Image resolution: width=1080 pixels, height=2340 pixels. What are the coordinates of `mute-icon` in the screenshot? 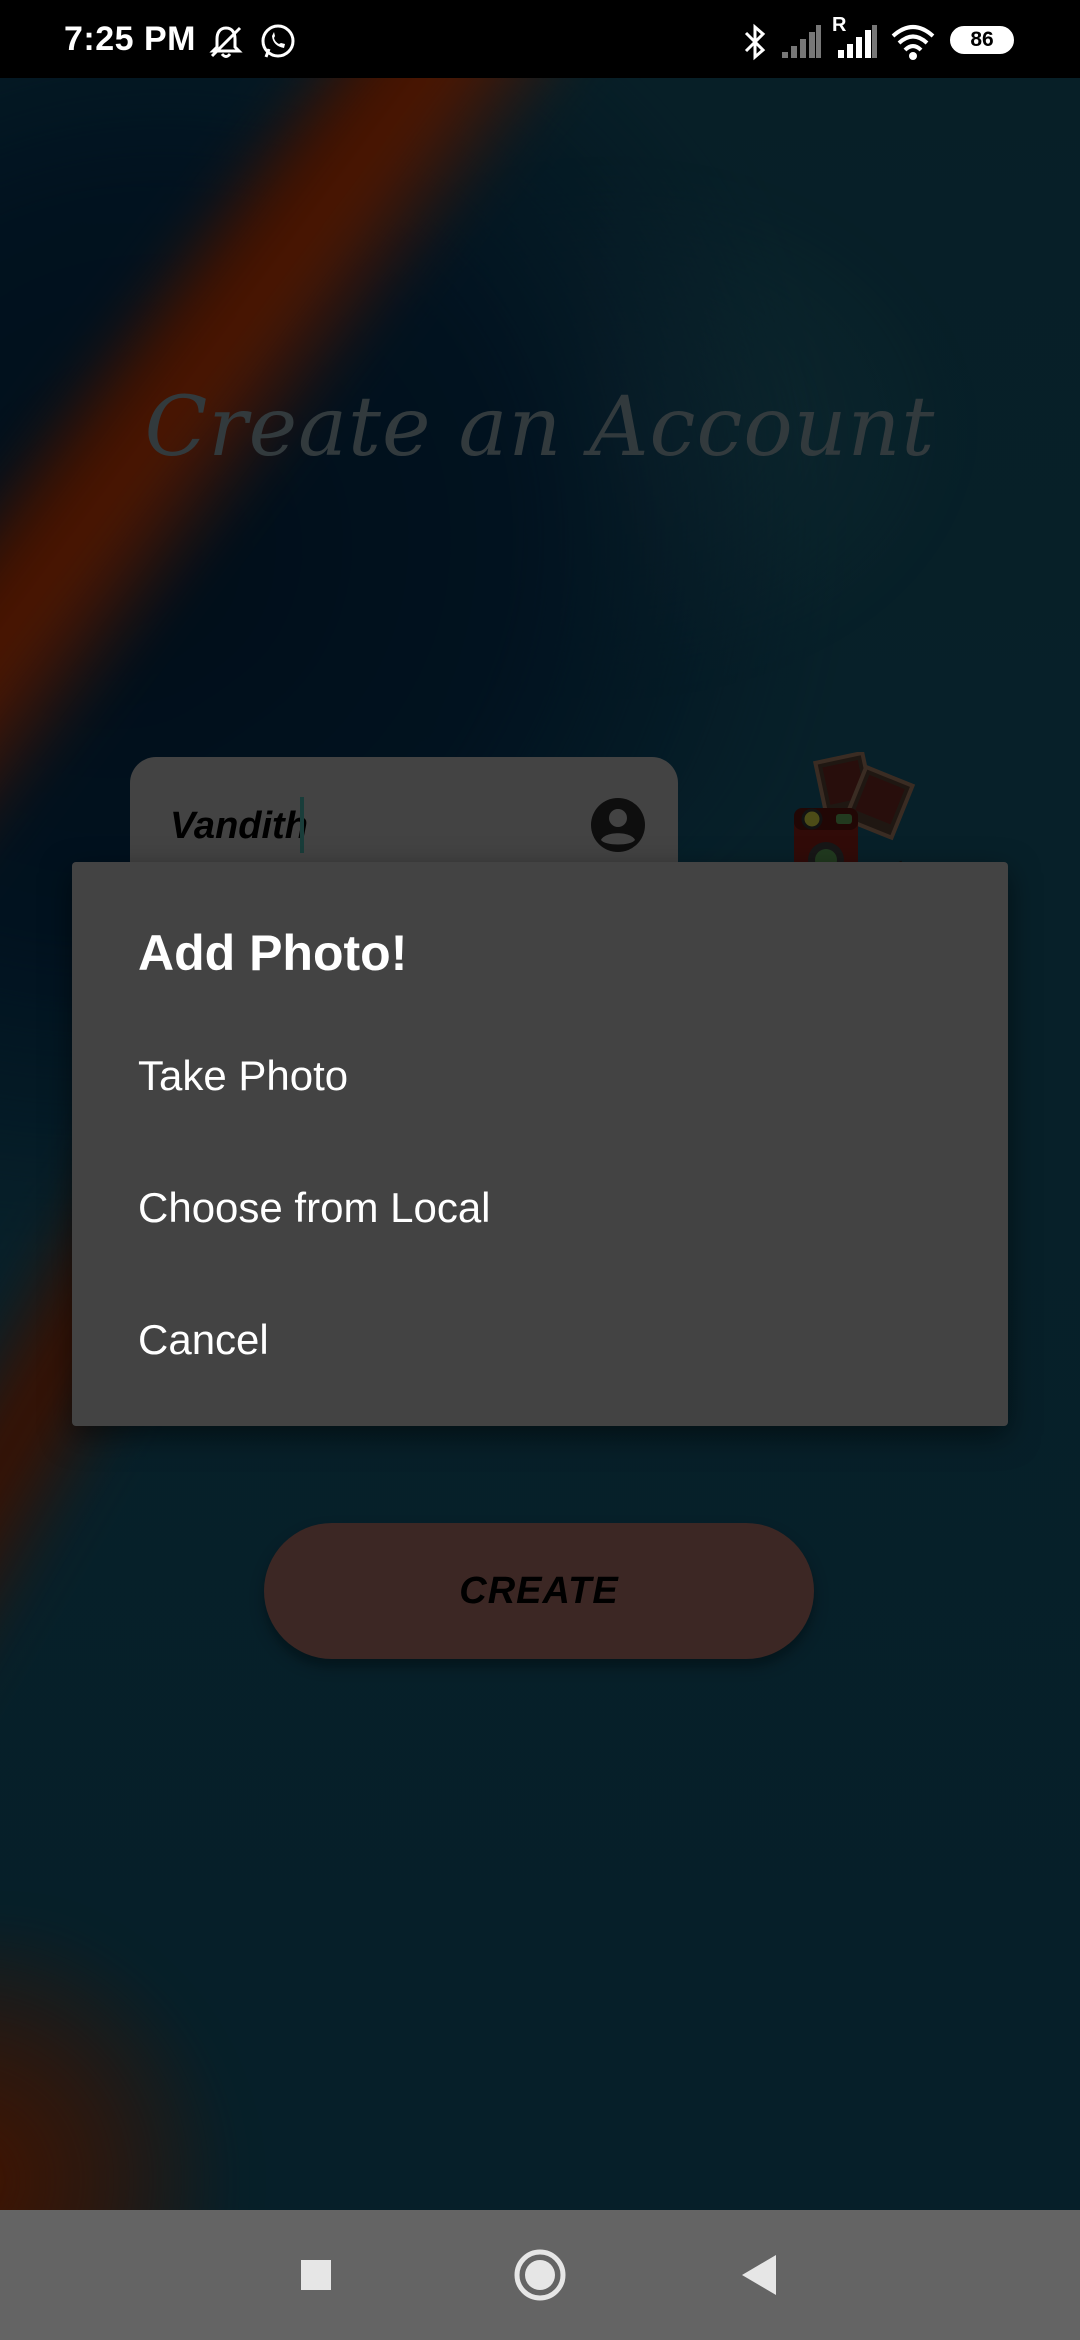 It's located at (226, 42).